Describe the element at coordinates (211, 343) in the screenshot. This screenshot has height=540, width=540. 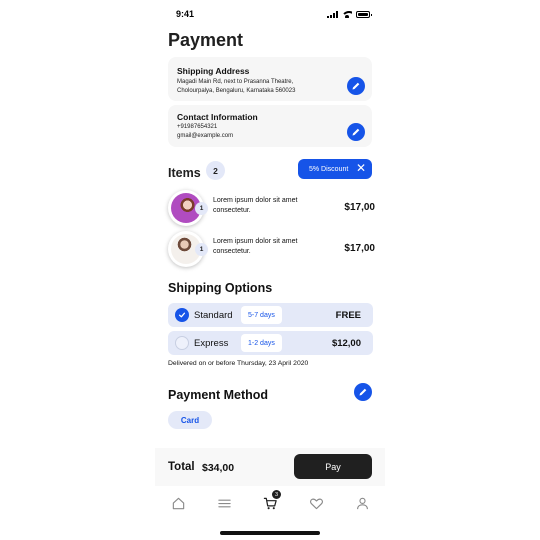
I see `shipping-option-name: Express` at that location.